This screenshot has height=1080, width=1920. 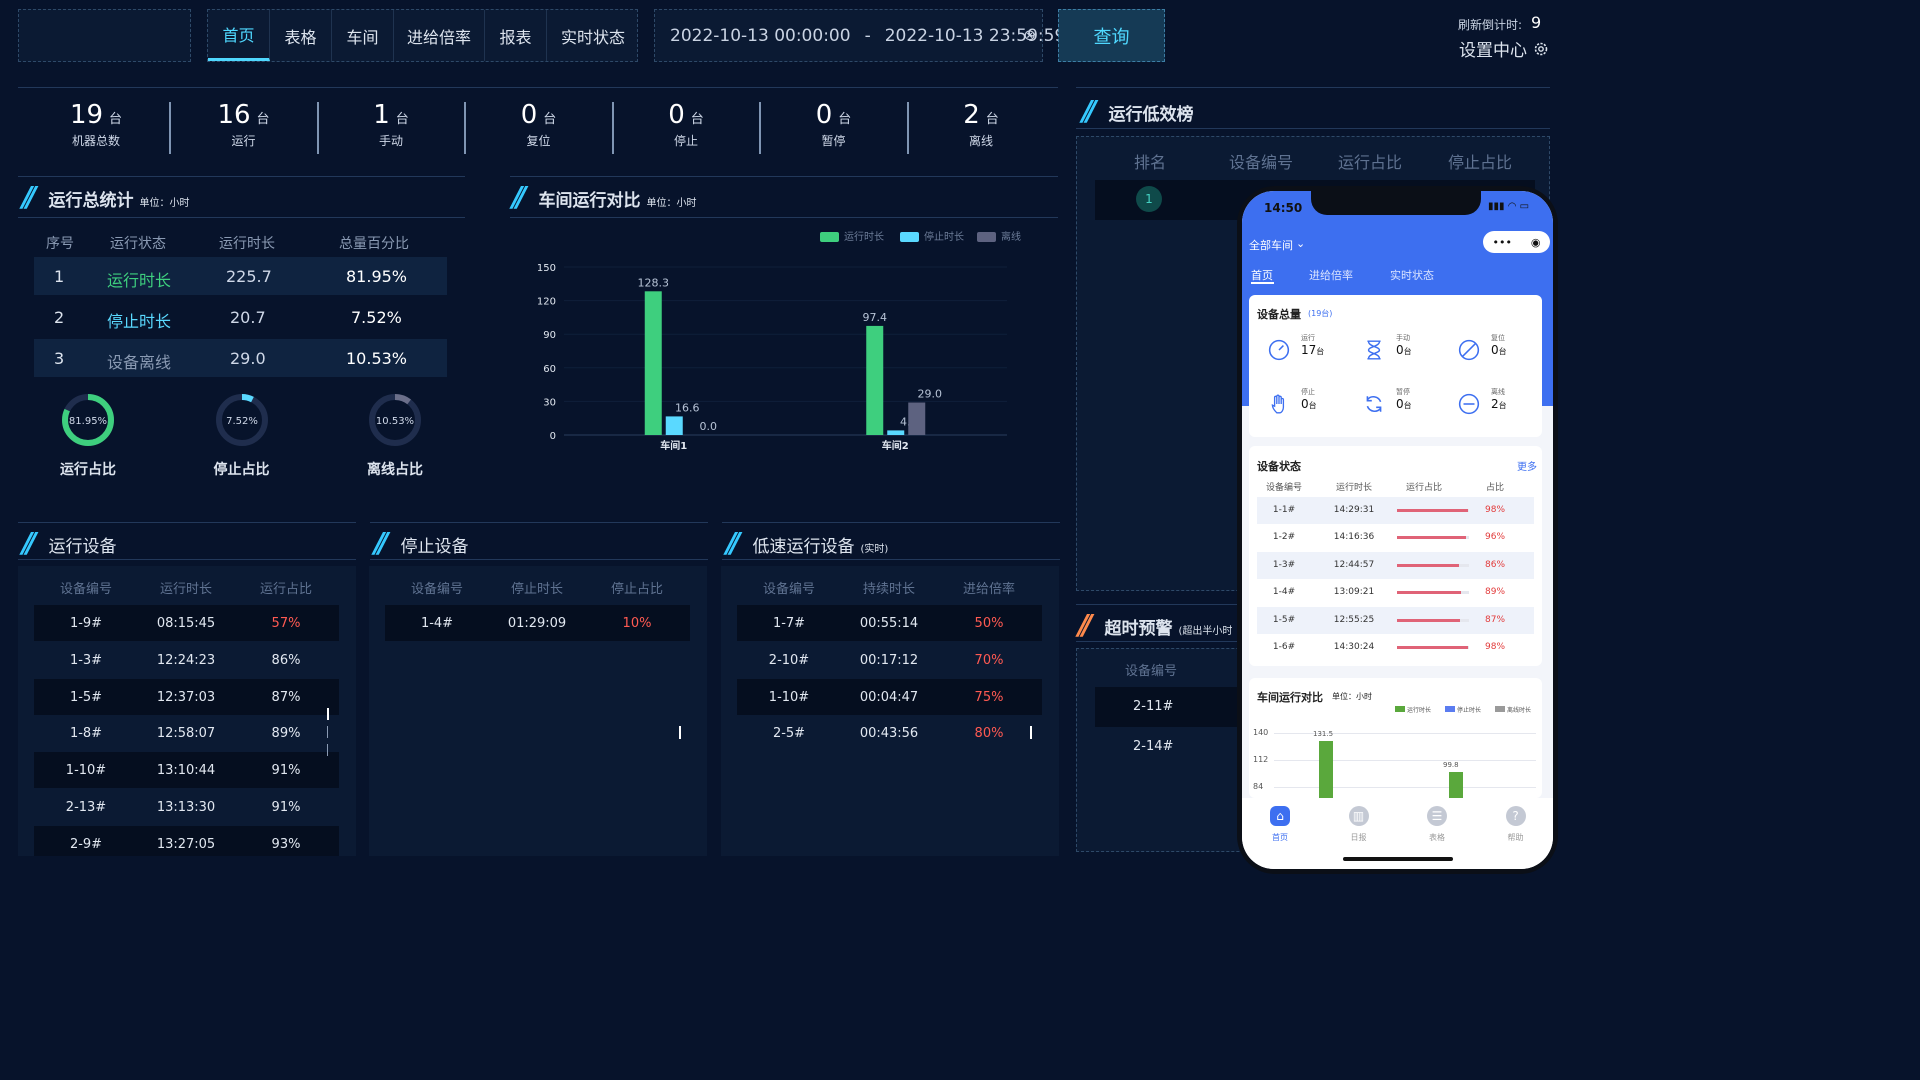 What do you see at coordinates (1323, 734) in the screenshot?
I see `phone-bar-label: 131.5` at bounding box center [1323, 734].